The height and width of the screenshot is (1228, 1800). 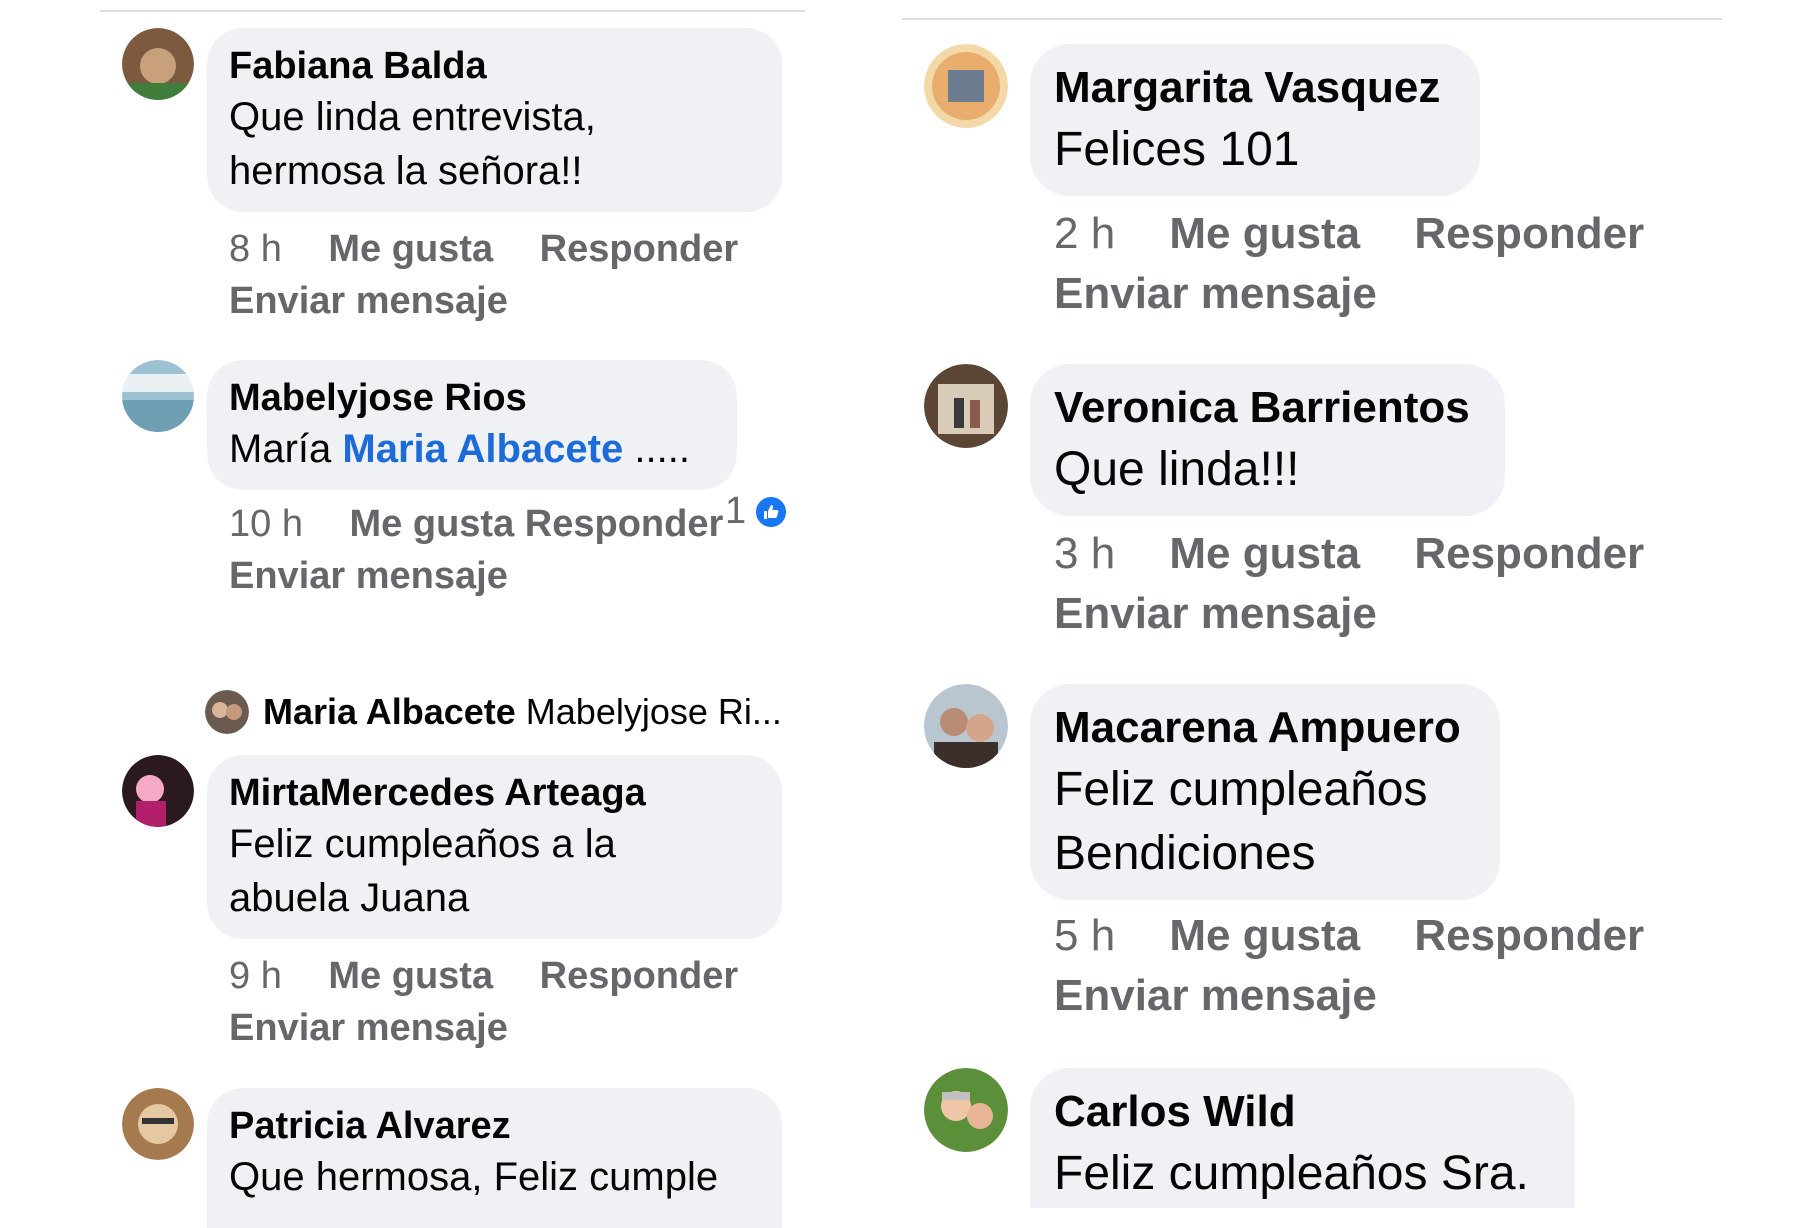 I want to click on comment-actions: 5 h Me gusta Responder Enviar mensaje, so click(x=1388, y=966).